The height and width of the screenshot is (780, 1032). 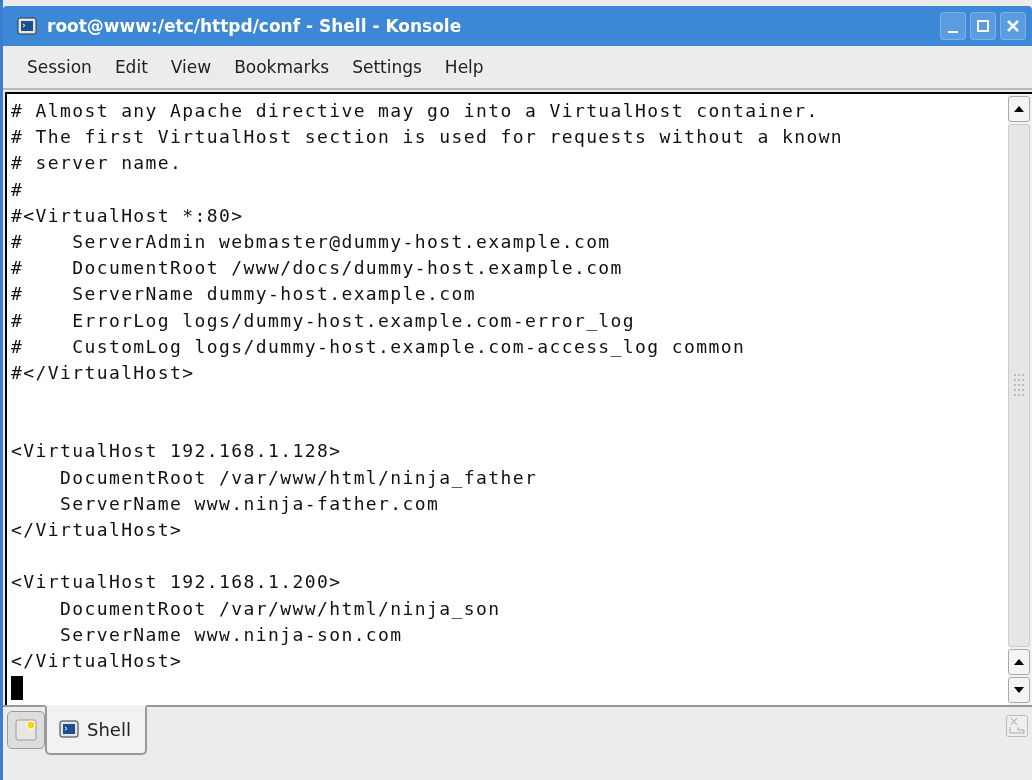 I want to click on menu-item: Settings, so click(x=386, y=67).